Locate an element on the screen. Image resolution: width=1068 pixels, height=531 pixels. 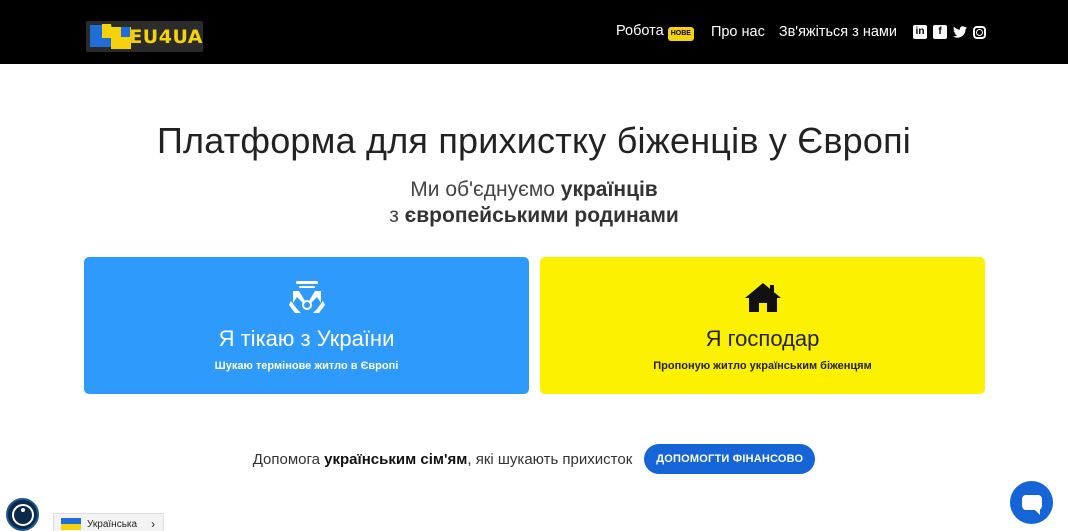
social-links: in f is located at coordinates (949, 32).